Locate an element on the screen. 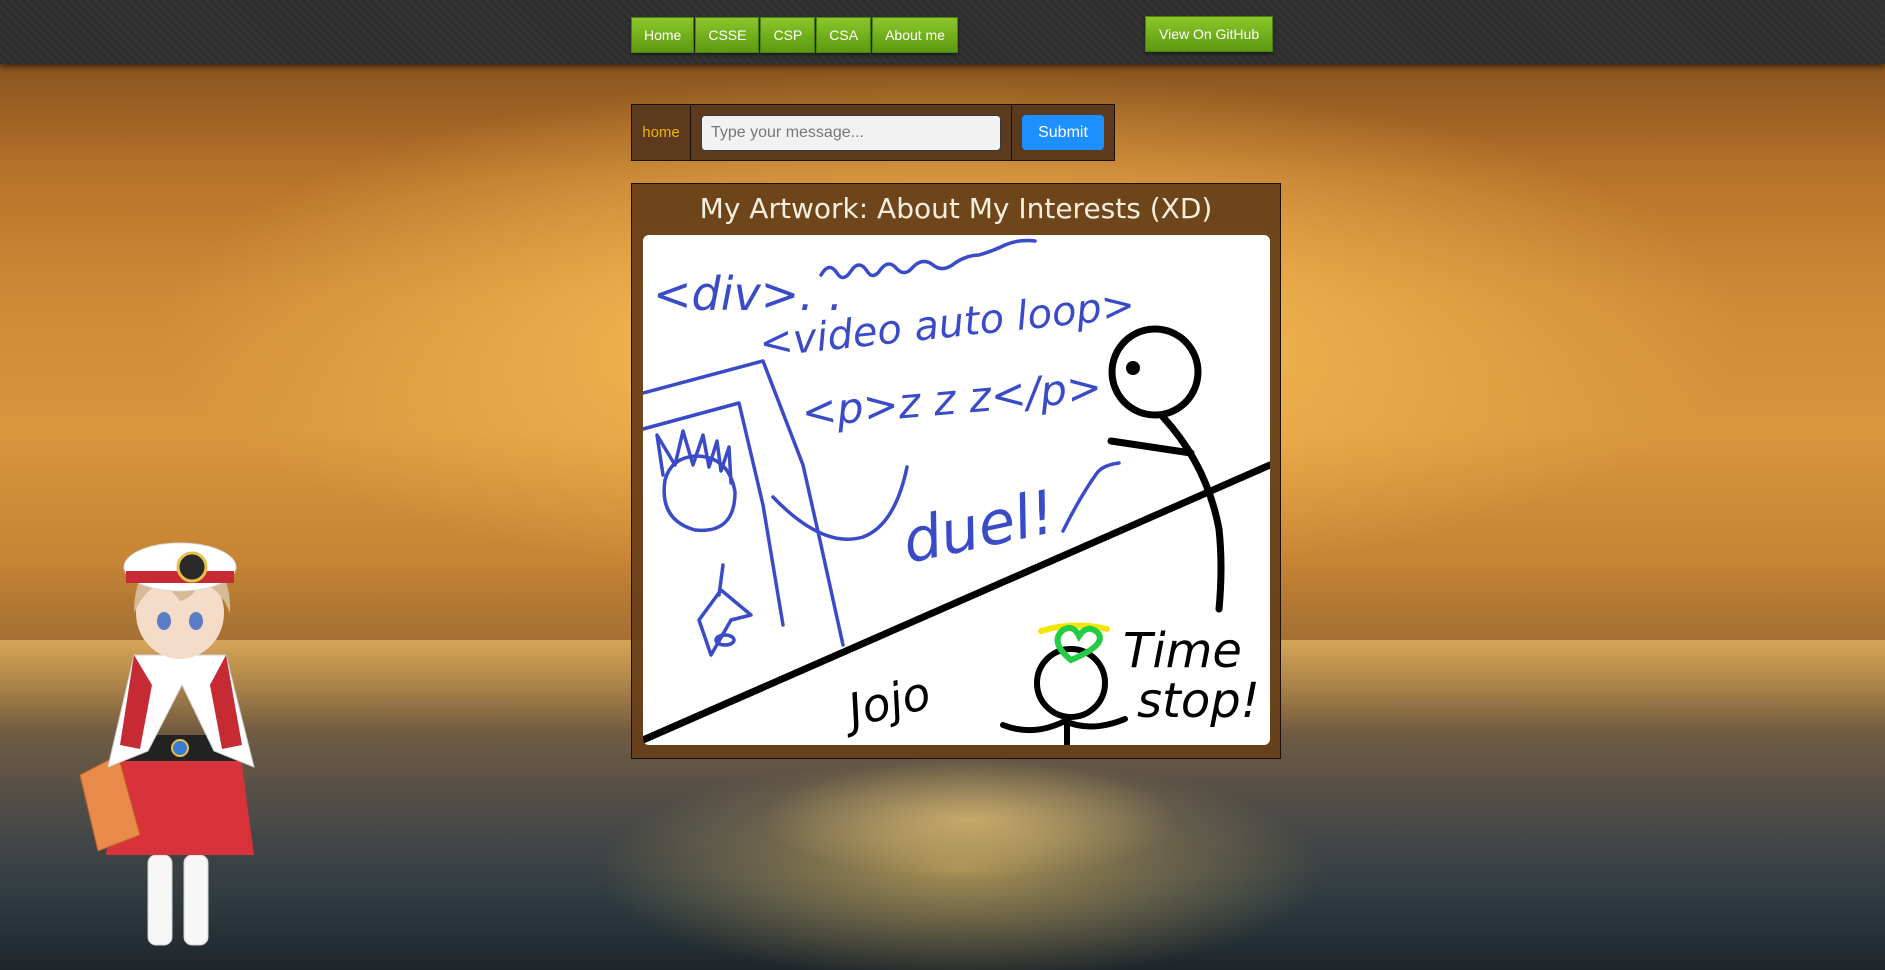  home-label: home is located at coordinates (661, 132).